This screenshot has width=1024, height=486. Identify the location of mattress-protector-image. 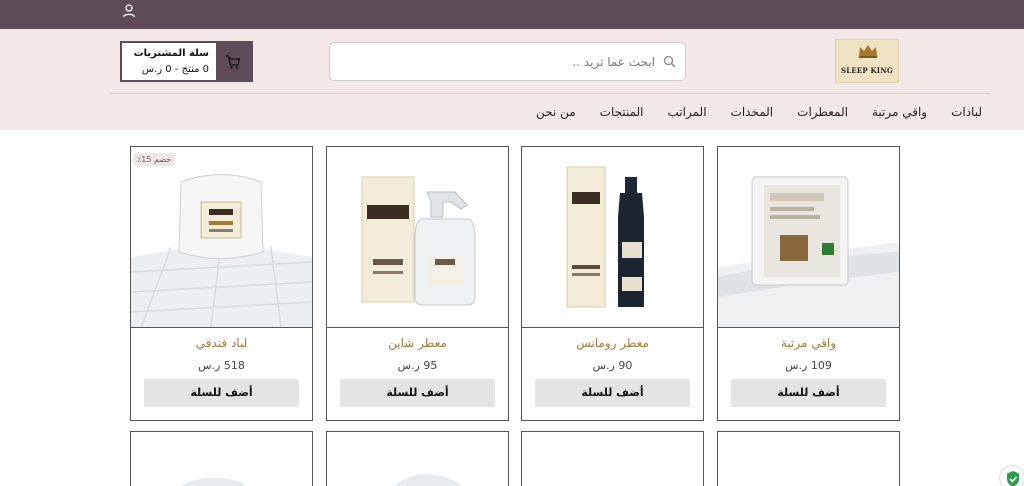
(808, 237).